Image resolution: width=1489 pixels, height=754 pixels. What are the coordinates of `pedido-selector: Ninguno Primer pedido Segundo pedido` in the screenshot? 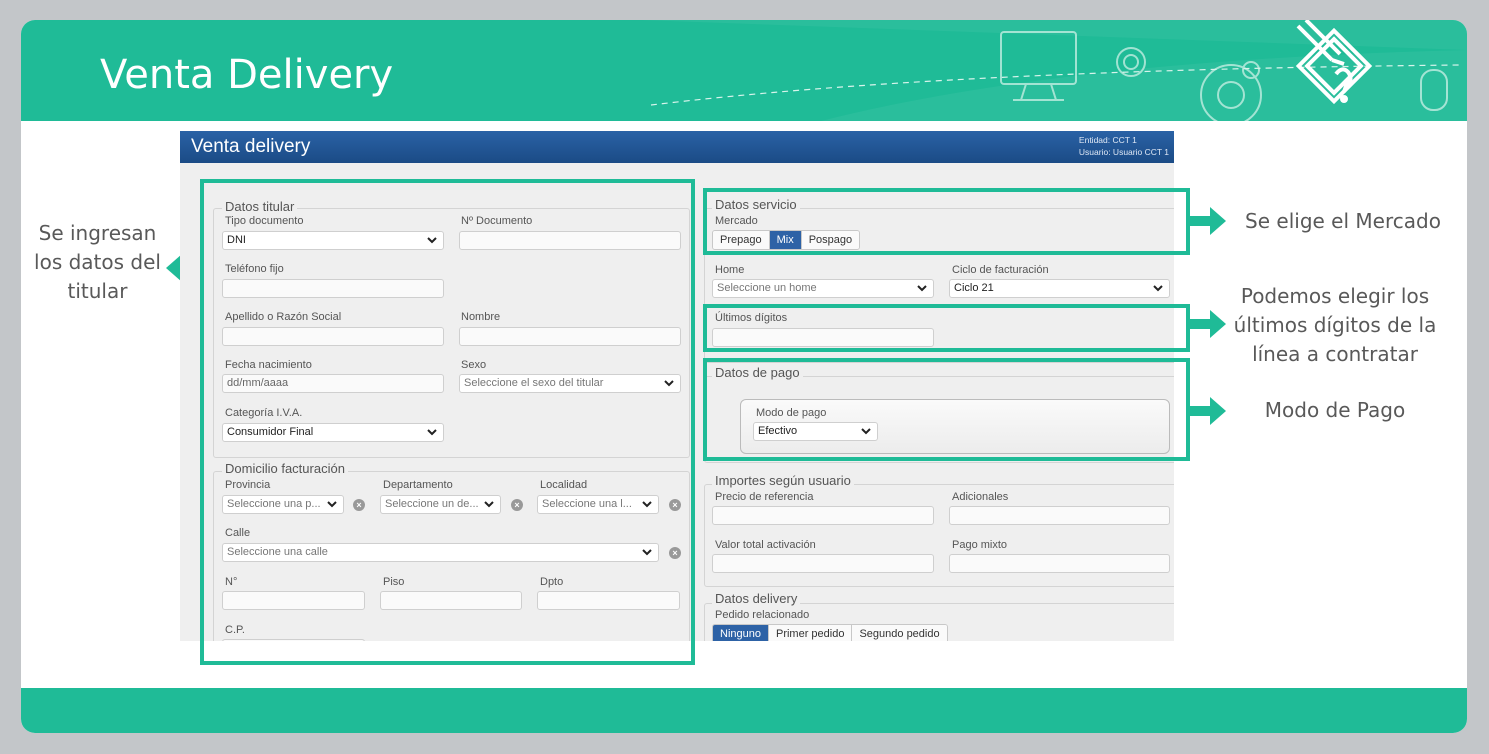 It's located at (830, 632).